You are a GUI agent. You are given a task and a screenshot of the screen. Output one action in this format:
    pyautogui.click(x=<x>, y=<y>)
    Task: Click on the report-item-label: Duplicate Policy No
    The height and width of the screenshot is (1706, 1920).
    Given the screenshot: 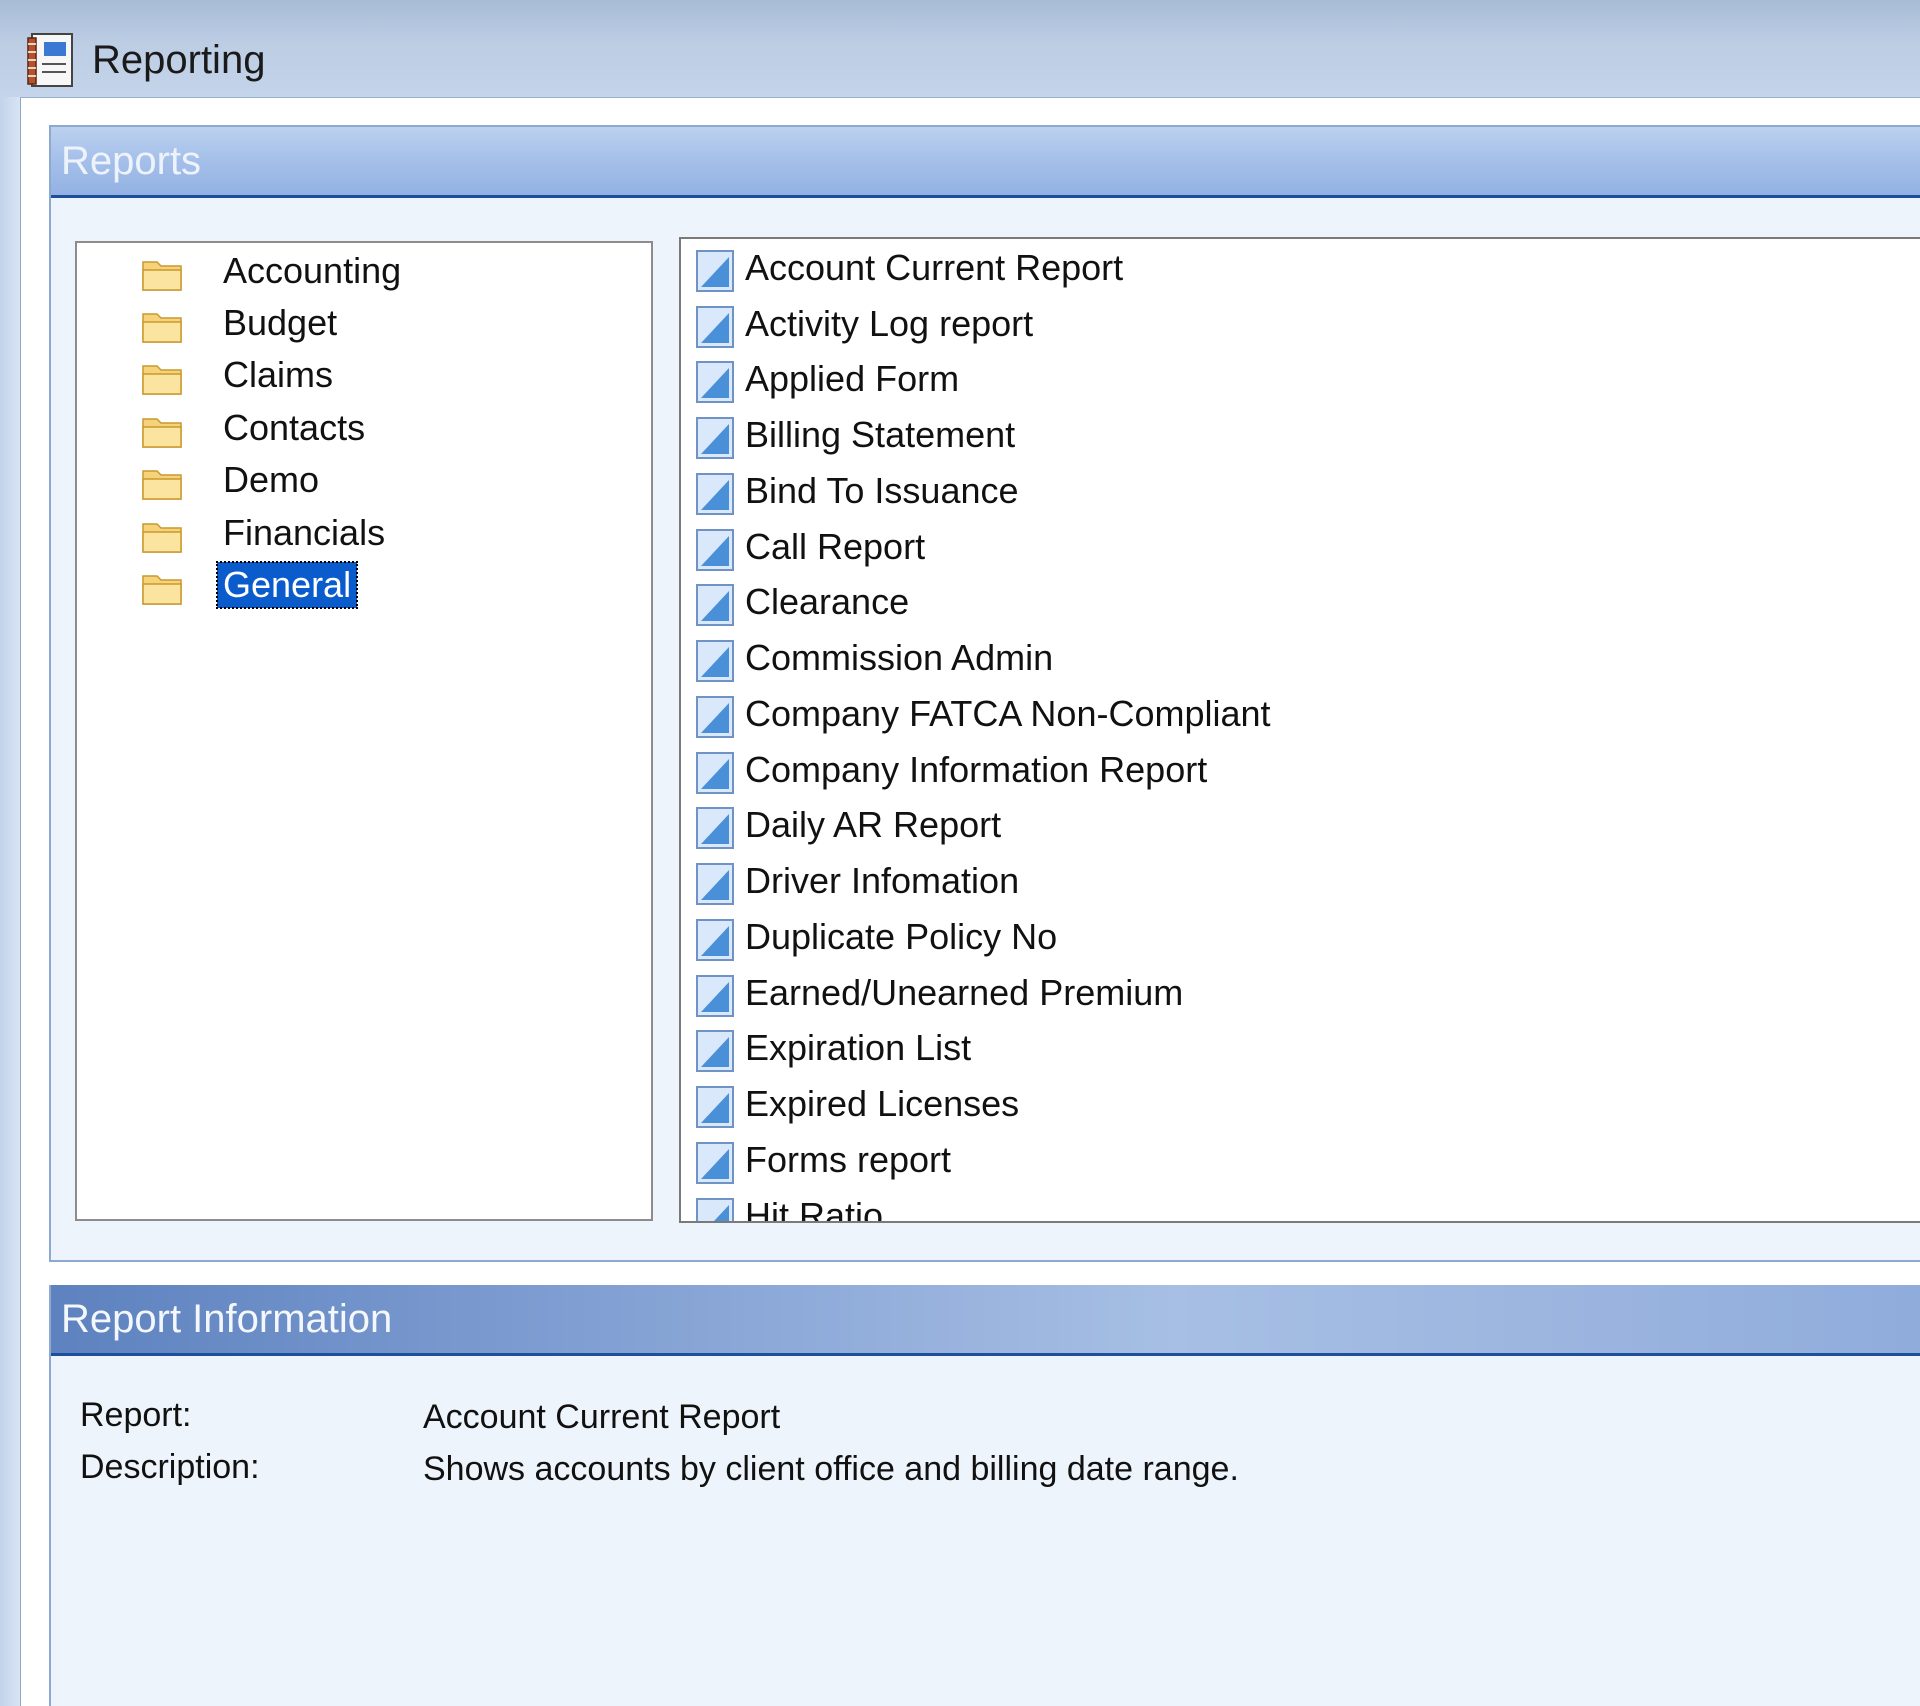 What is the action you would take?
    pyautogui.click(x=901, y=936)
    